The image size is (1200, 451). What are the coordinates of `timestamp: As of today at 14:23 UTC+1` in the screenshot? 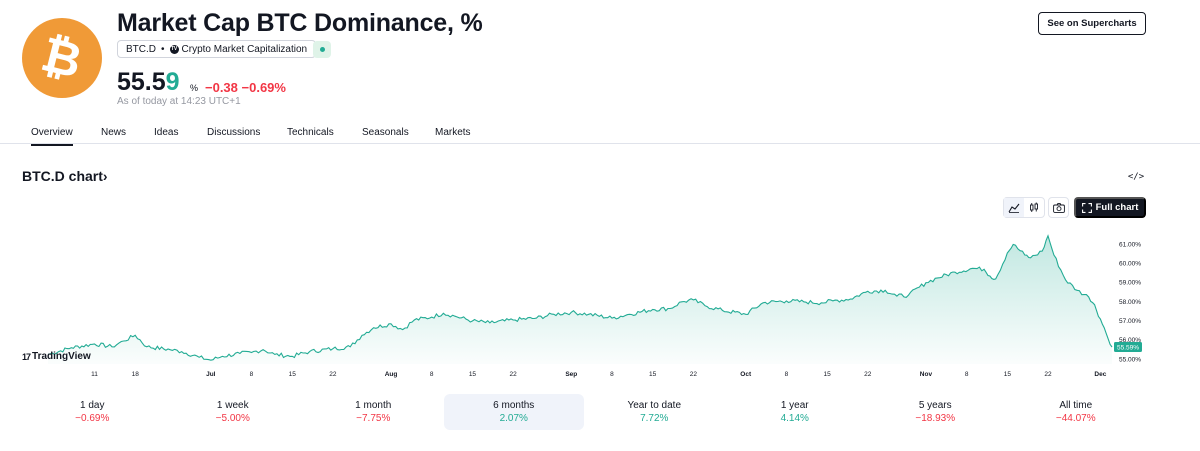 It's located at (179, 101).